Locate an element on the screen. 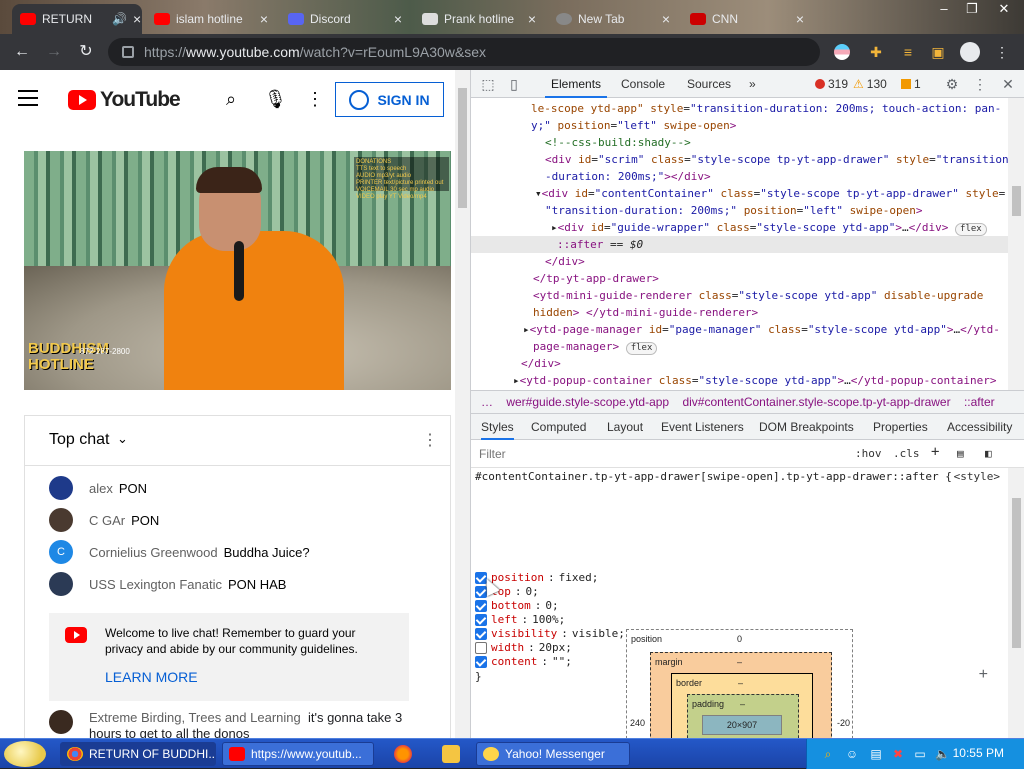 Image resolution: width=1024 pixels, height=769 pixels. volume-icon: 🔈 is located at coordinates (942, 754).